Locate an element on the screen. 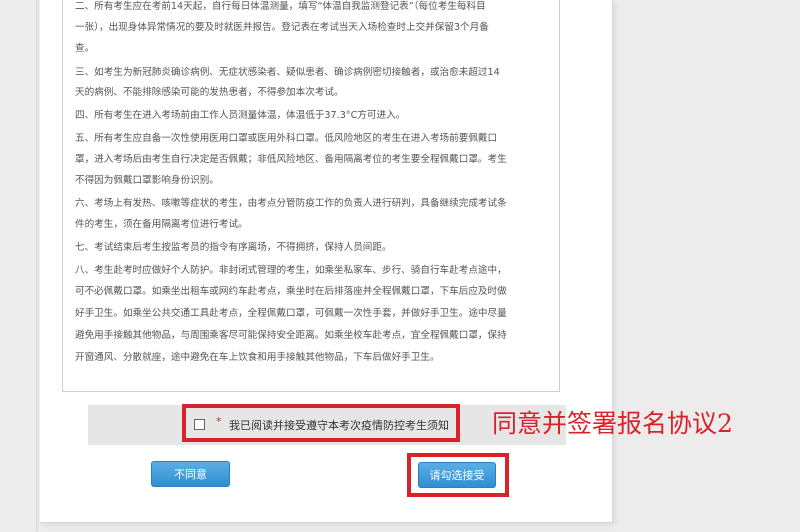 The width and height of the screenshot is (800, 532). notice-line: 开窗通风、分散就座，途中避免在车上饮食和用手接触其他物品，下车后做好手卫生。 is located at coordinates (257, 357).